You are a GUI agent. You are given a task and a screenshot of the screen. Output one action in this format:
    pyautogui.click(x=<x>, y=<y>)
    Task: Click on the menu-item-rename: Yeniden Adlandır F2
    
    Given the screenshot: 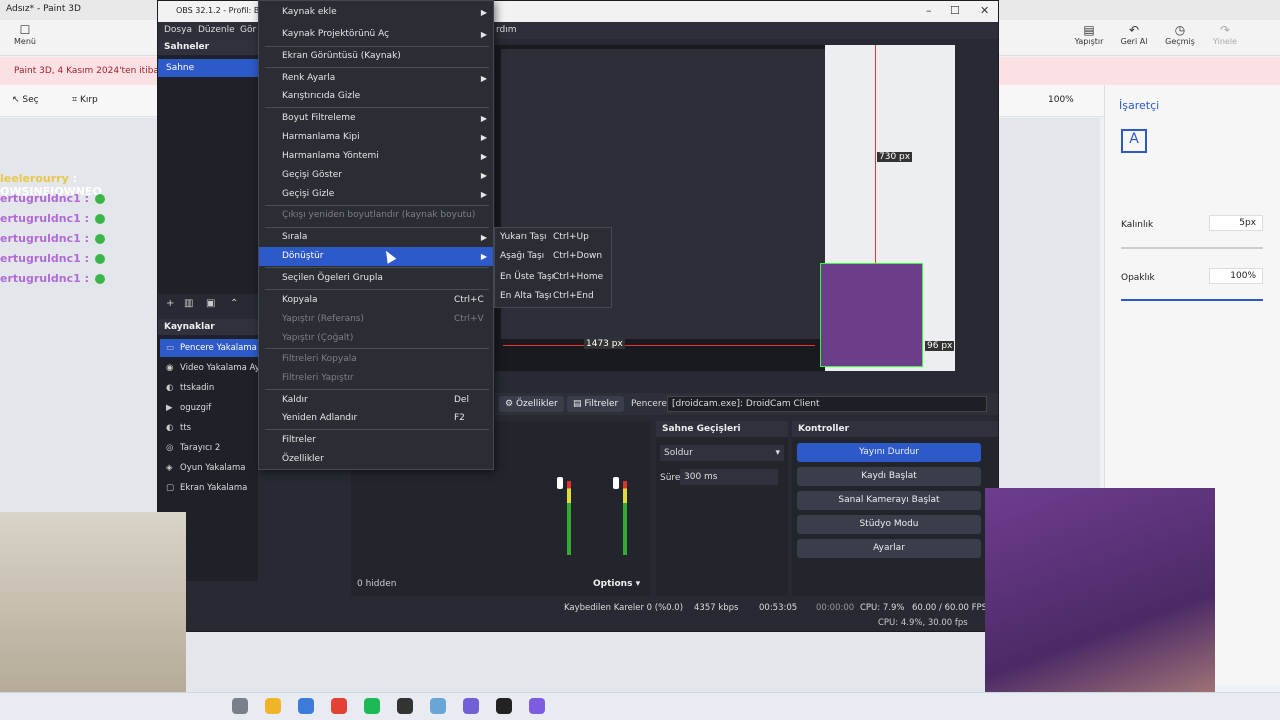 What is the action you would take?
    pyautogui.click(x=376, y=418)
    